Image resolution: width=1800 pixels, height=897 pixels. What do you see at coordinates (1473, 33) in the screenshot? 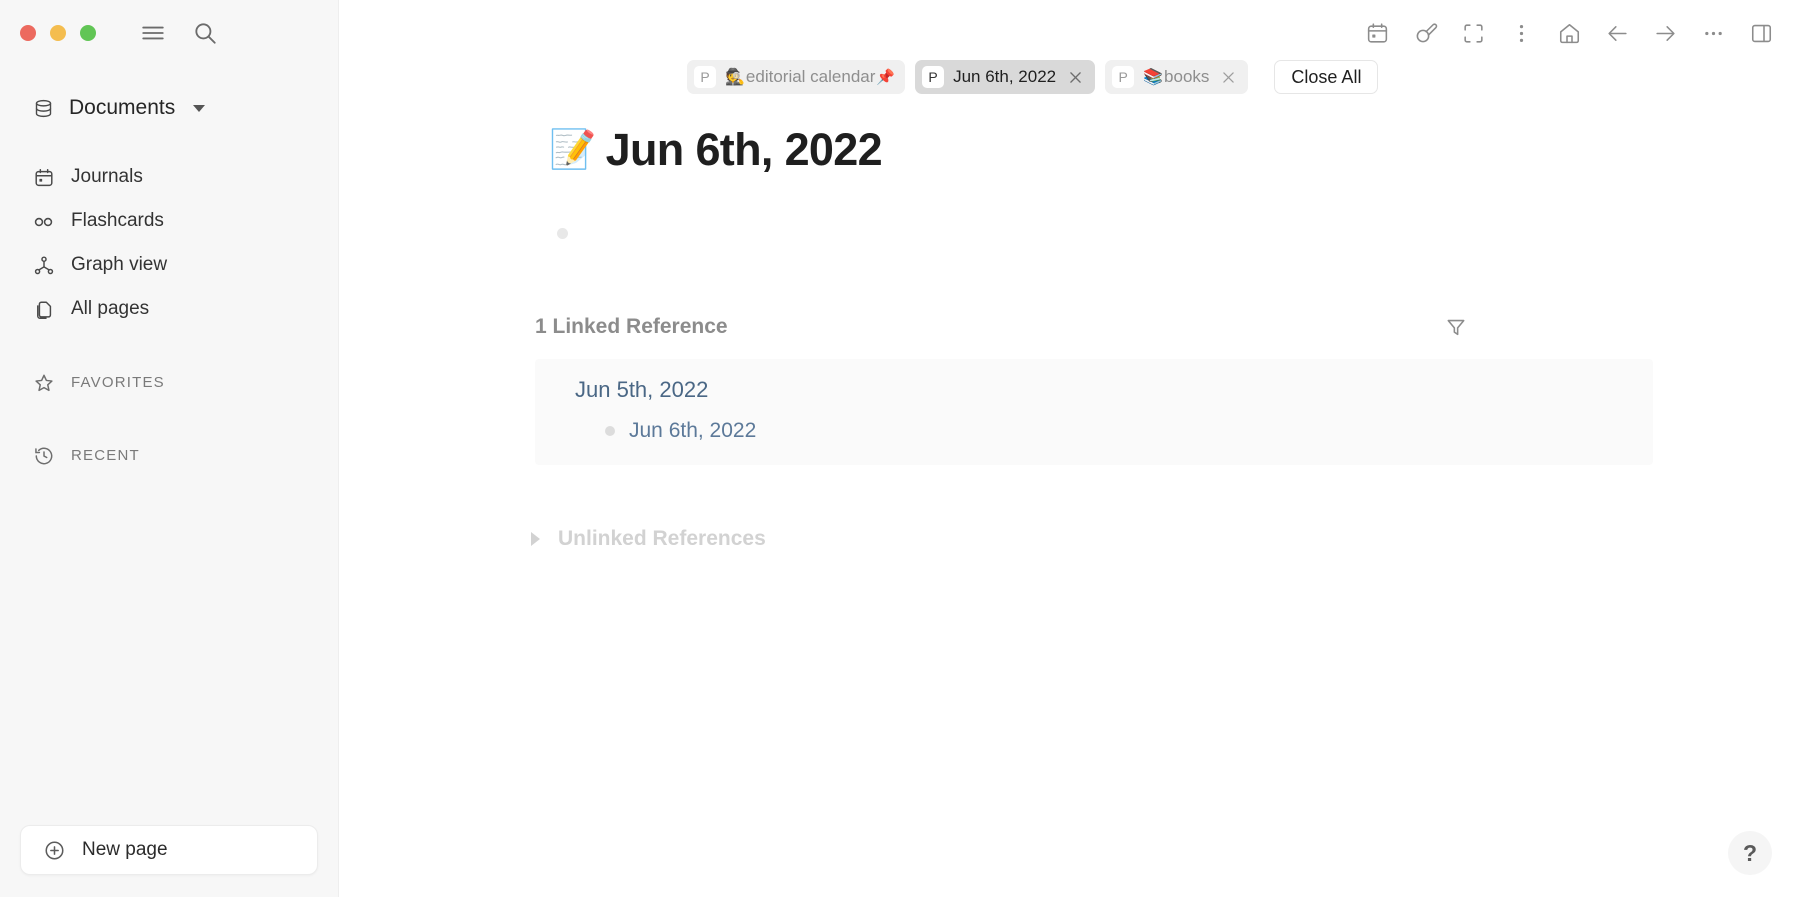
I see `focus-brackets-icon` at bounding box center [1473, 33].